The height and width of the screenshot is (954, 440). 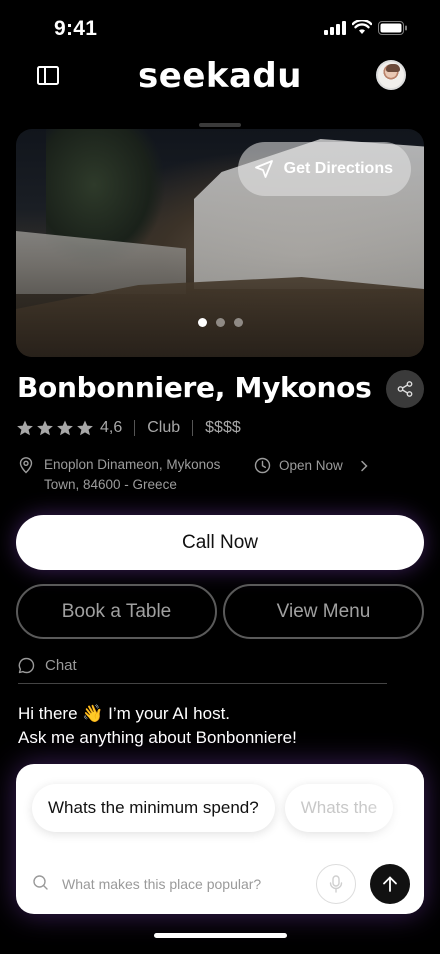 I want to click on address-line-2: Town, 84600 - Greece, so click(x=110, y=484).